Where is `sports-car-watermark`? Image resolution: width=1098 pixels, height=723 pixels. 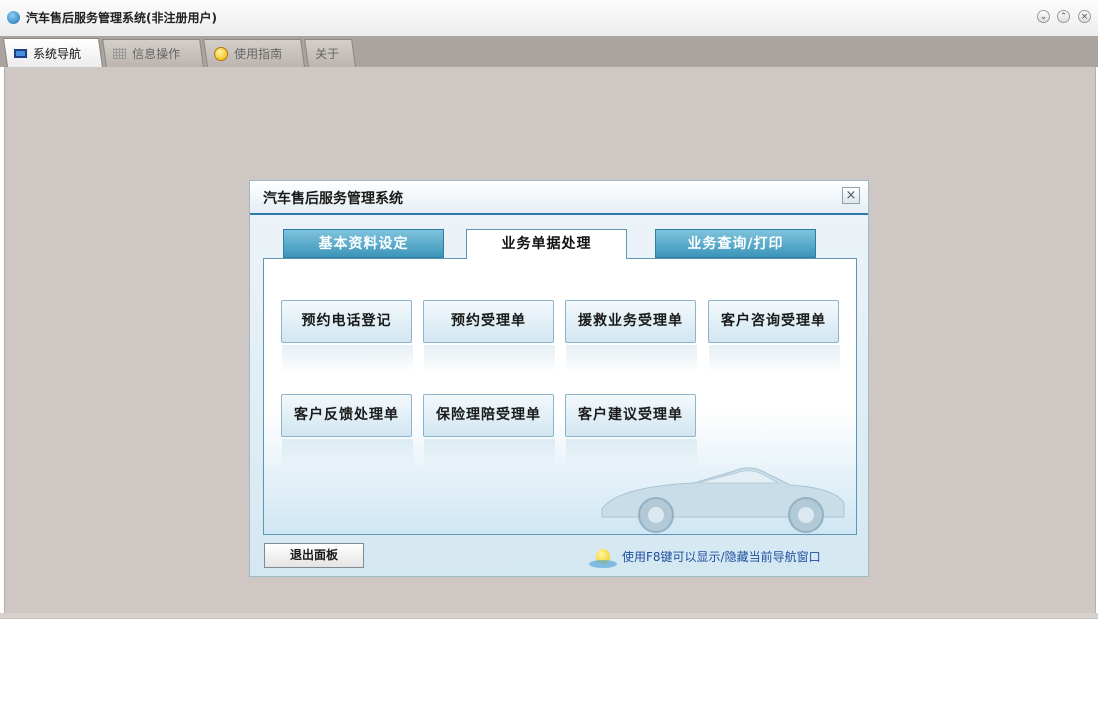 sports-car-watermark is located at coordinates (723, 500).